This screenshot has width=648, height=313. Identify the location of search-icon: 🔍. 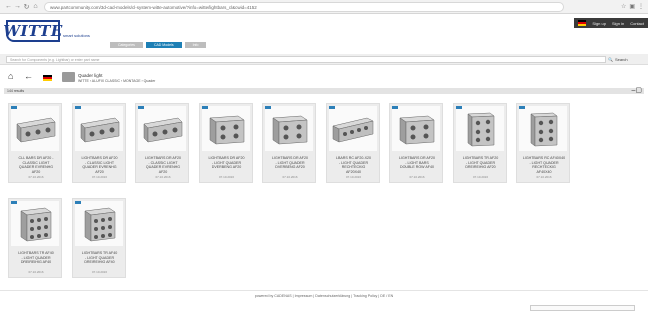
(610, 59).